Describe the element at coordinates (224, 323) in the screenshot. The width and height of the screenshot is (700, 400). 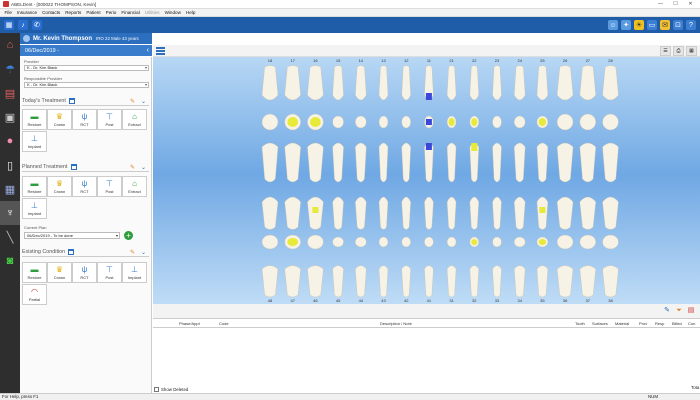
I see `column-header-code: Code` at that location.